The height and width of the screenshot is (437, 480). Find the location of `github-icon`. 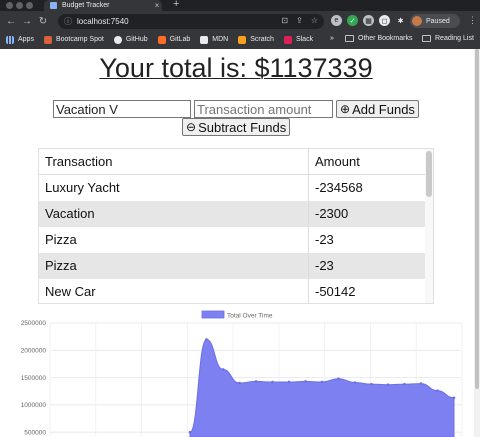

github-icon is located at coordinates (117, 39).